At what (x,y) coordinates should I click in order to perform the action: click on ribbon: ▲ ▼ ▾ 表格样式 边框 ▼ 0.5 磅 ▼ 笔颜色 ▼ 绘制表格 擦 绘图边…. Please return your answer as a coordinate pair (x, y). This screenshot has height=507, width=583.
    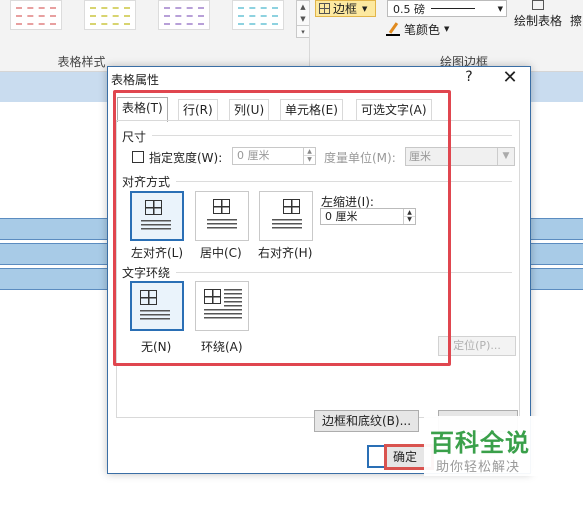
    Looking at the image, I should click on (291, 36).